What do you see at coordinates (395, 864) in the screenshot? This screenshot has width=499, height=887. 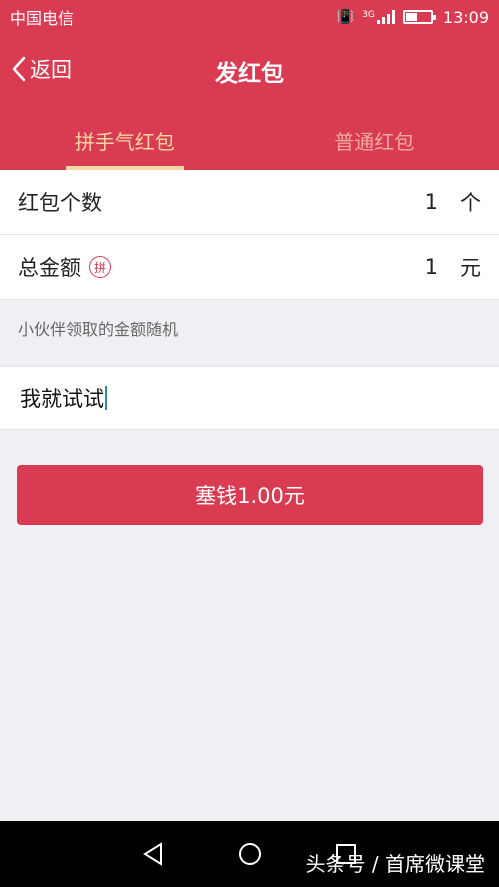 I see `watermark: 头条号 / 首席微课堂` at bounding box center [395, 864].